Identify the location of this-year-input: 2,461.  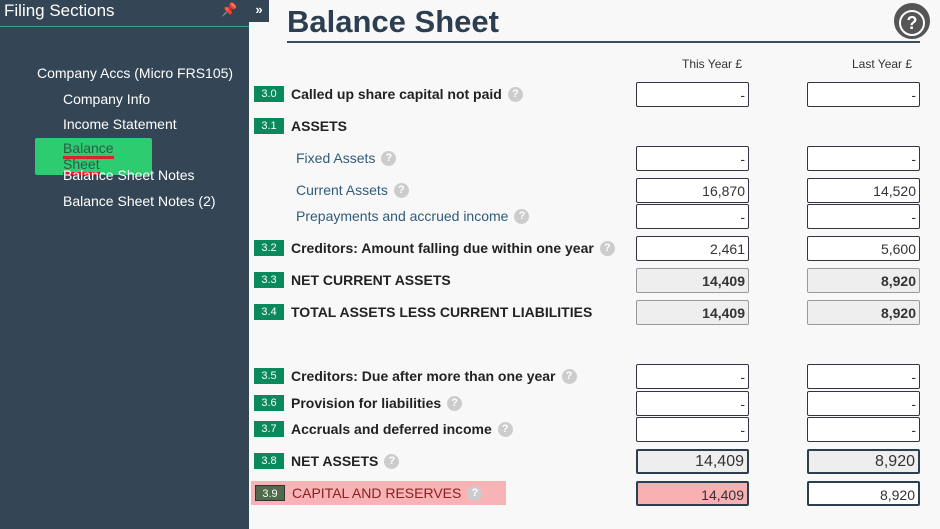
(692, 248).